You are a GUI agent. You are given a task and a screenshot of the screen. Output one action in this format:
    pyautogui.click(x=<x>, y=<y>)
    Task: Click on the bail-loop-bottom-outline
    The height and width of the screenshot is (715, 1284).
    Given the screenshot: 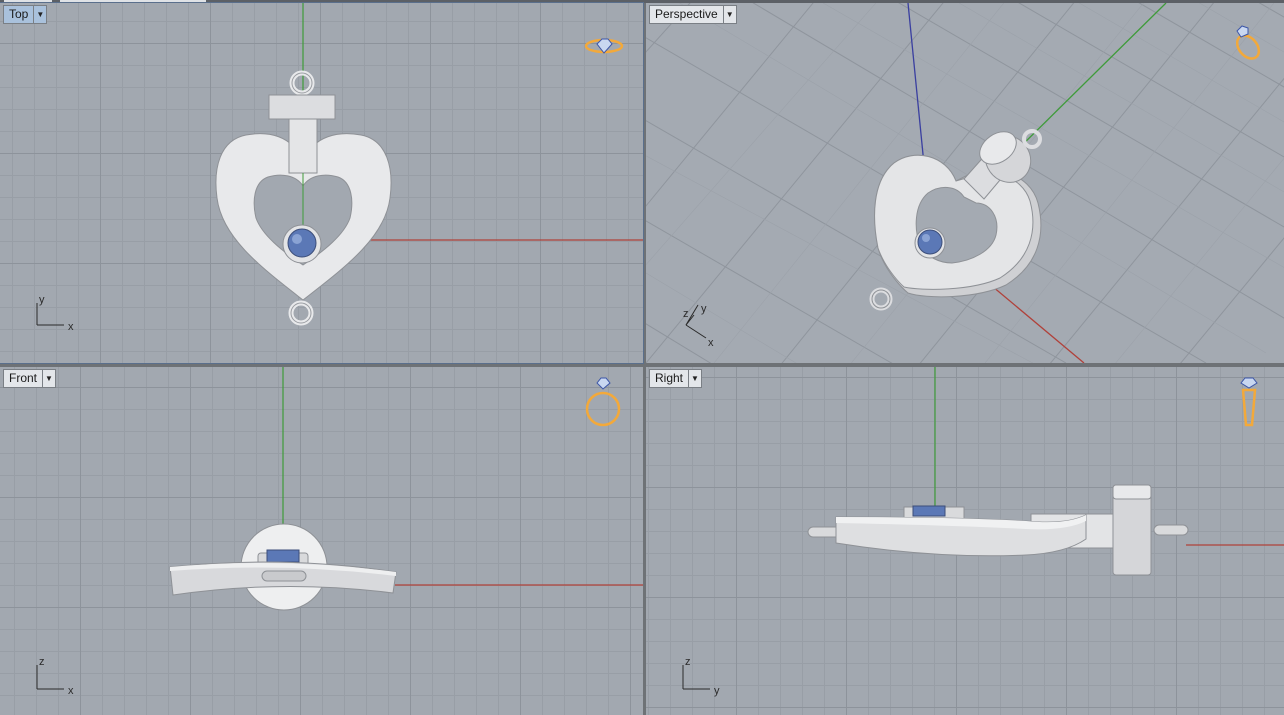 What is the action you would take?
    pyautogui.click(x=301, y=313)
    